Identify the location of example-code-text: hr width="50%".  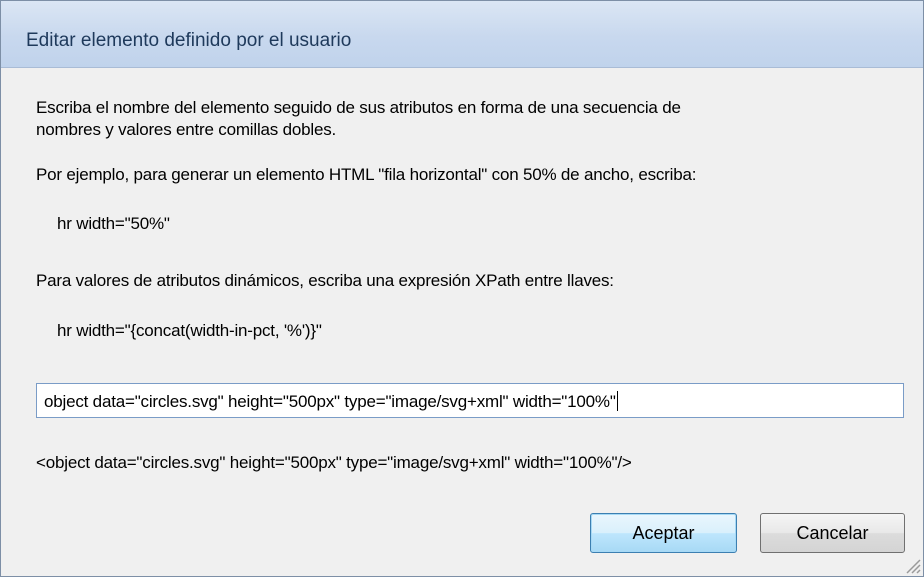
(113, 223).